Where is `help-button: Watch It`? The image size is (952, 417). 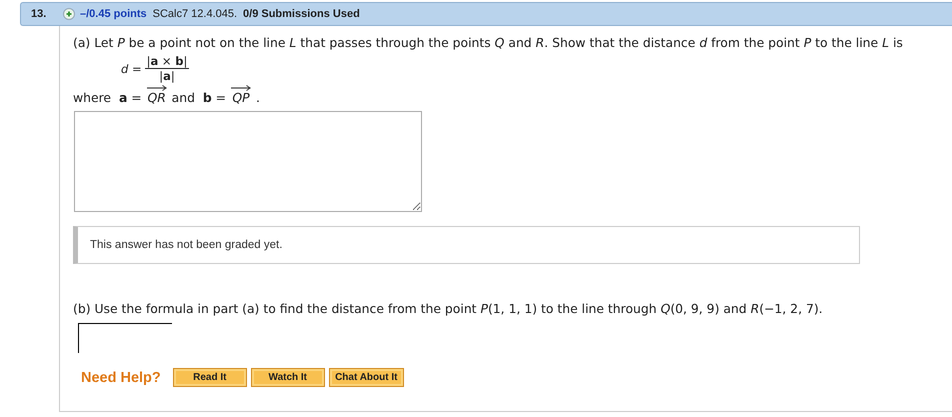 help-button: Watch It is located at coordinates (287, 377).